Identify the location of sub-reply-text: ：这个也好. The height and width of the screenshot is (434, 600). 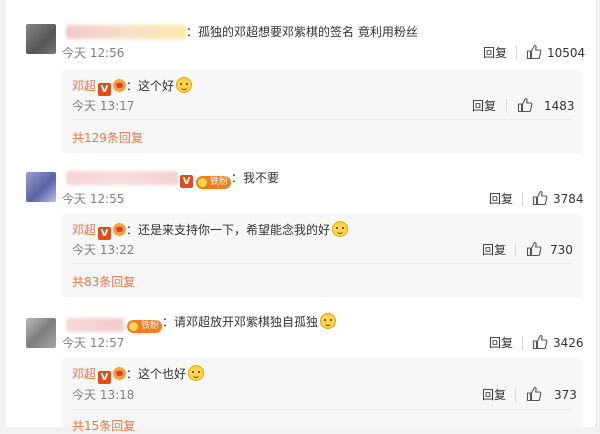
(156, 374).